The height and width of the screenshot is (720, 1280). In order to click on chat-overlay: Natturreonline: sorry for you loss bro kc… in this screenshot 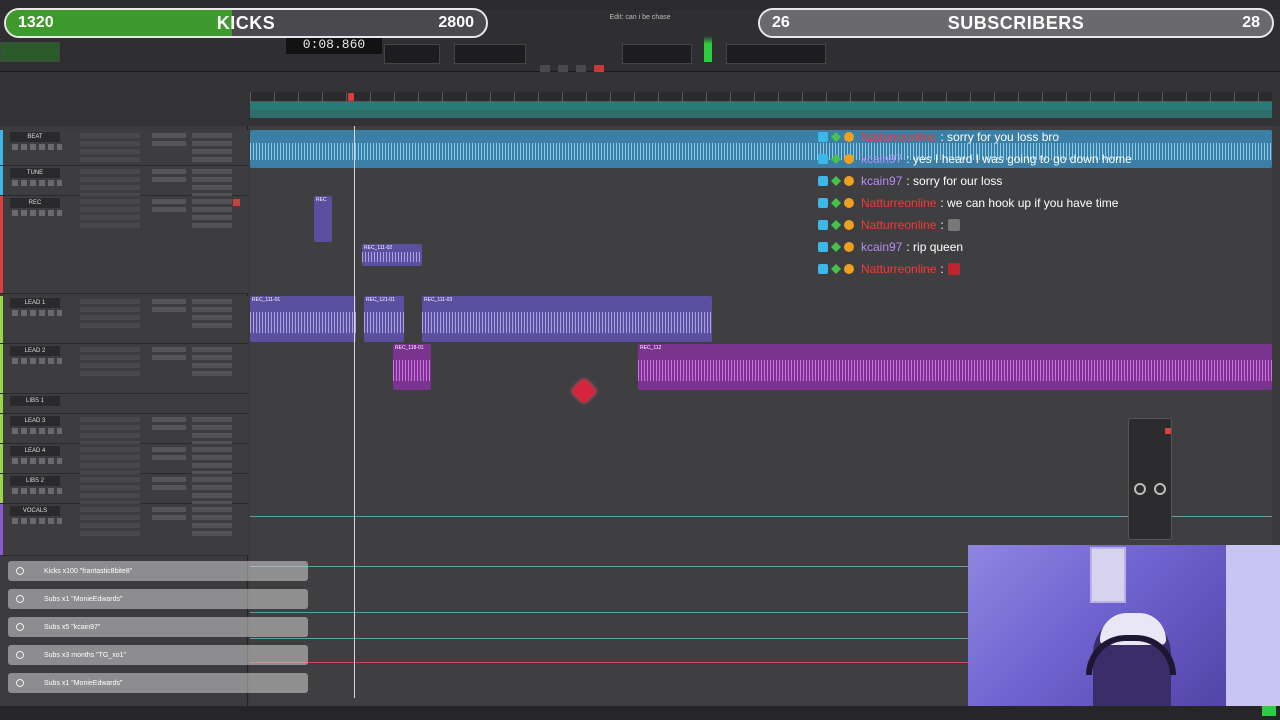, I will do `click(1045, 203)`.